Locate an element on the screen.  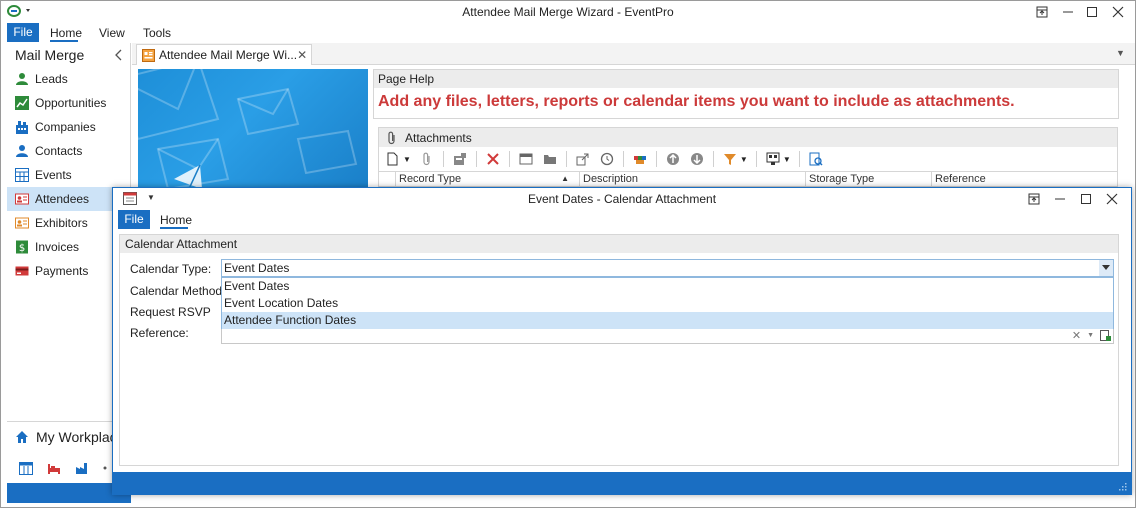
sidebar-item-opportunities: Opportunities is located at coordinates (69, 103).